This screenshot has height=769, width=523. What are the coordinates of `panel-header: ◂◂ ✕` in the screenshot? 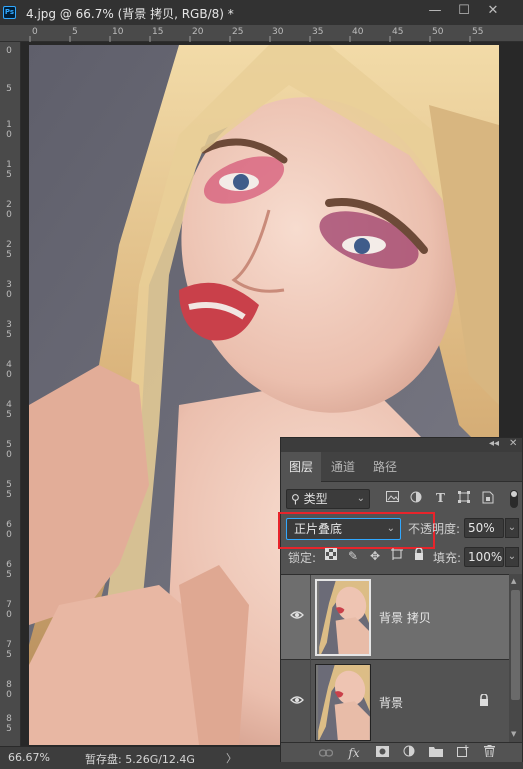 It's located at (401, 445).